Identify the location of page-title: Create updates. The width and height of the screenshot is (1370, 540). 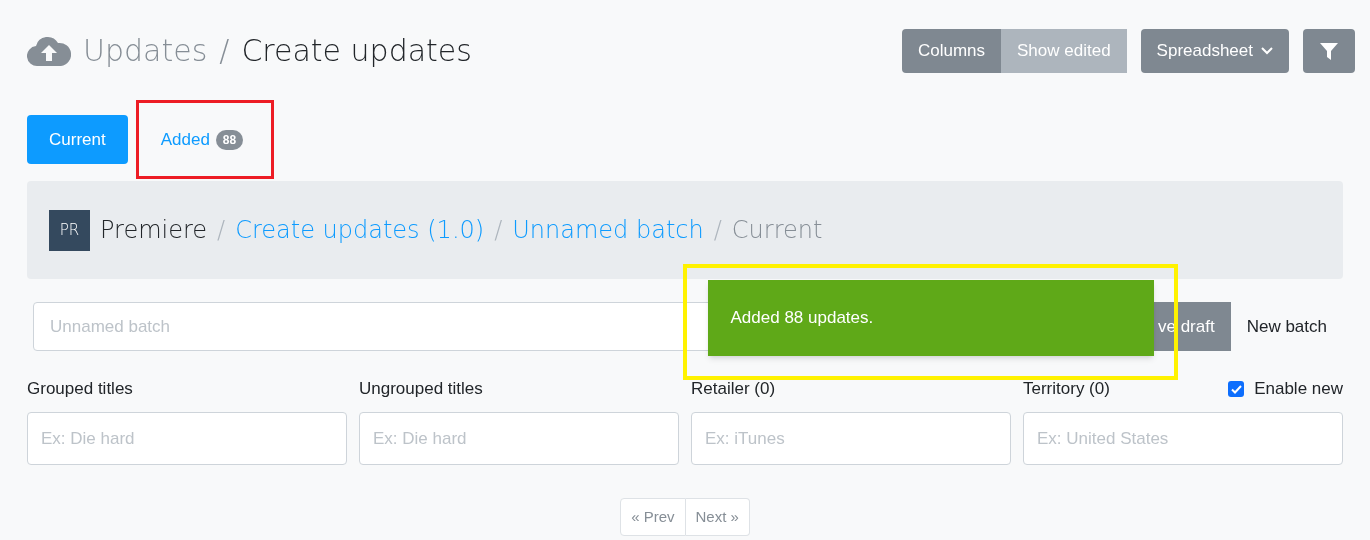
(356, 51).